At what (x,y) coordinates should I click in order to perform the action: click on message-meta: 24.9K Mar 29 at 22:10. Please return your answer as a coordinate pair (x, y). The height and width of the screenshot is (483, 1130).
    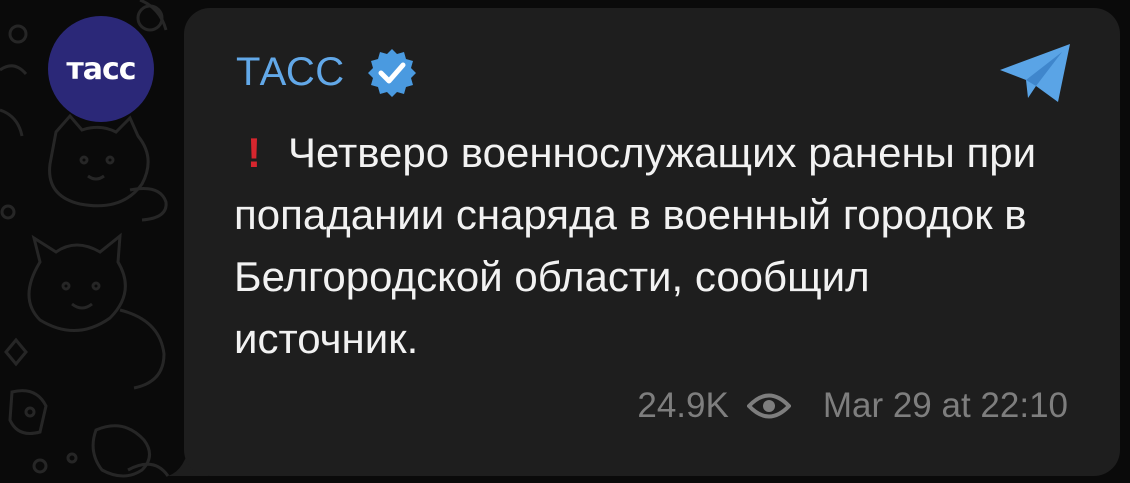
    Looking at the image, I should click on (852, 406).